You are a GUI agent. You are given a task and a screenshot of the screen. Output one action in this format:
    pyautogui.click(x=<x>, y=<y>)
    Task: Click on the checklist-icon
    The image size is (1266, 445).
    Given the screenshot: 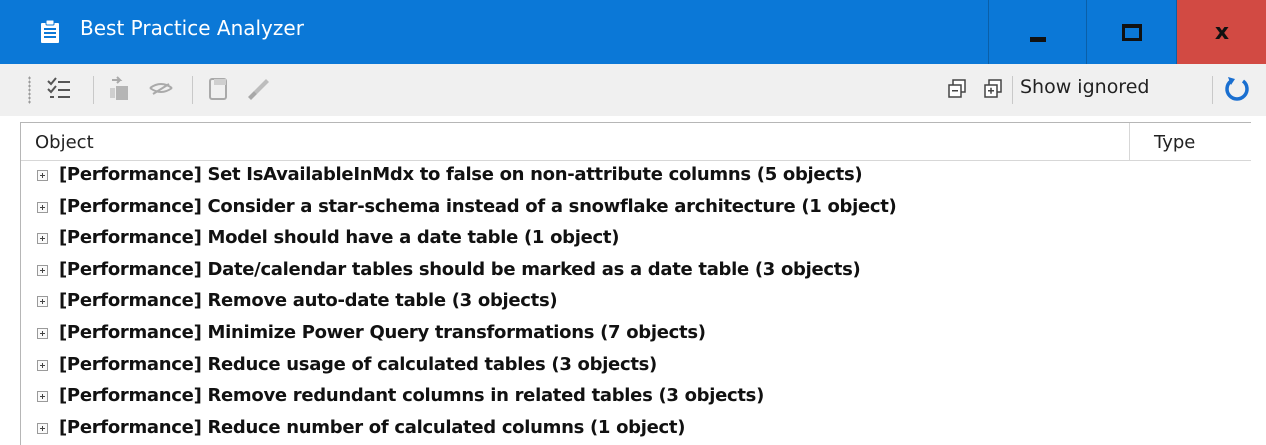 What is the action you would take?
    pyautogui.click(x=59, y=89)
    